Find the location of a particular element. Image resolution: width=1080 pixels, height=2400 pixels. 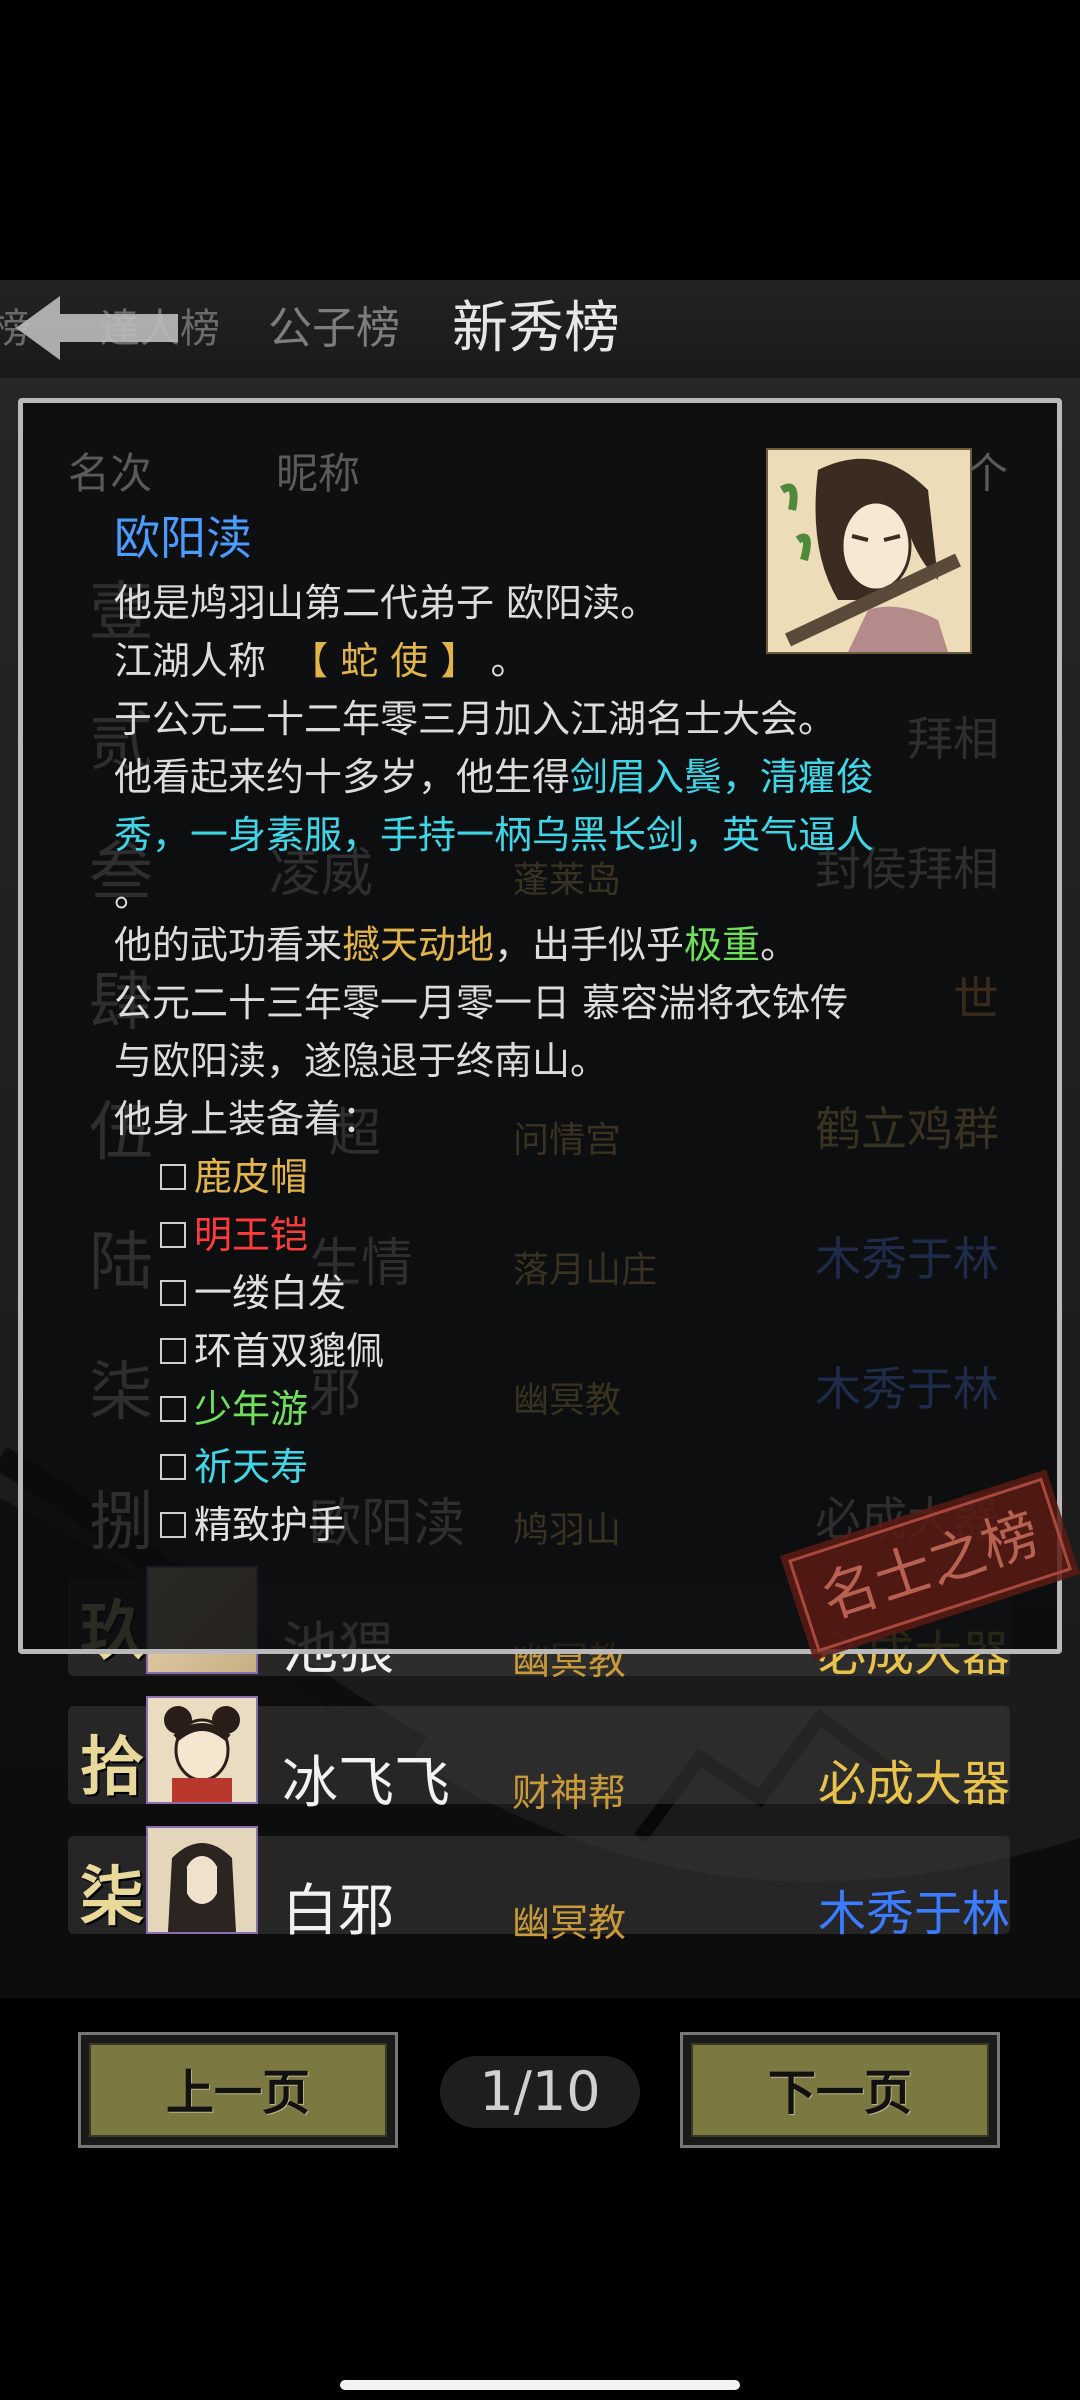

appearance-text: 秀，一身素服，手持一柄乌黑长剑，英气逼人 is located at coordinates (494, 835).